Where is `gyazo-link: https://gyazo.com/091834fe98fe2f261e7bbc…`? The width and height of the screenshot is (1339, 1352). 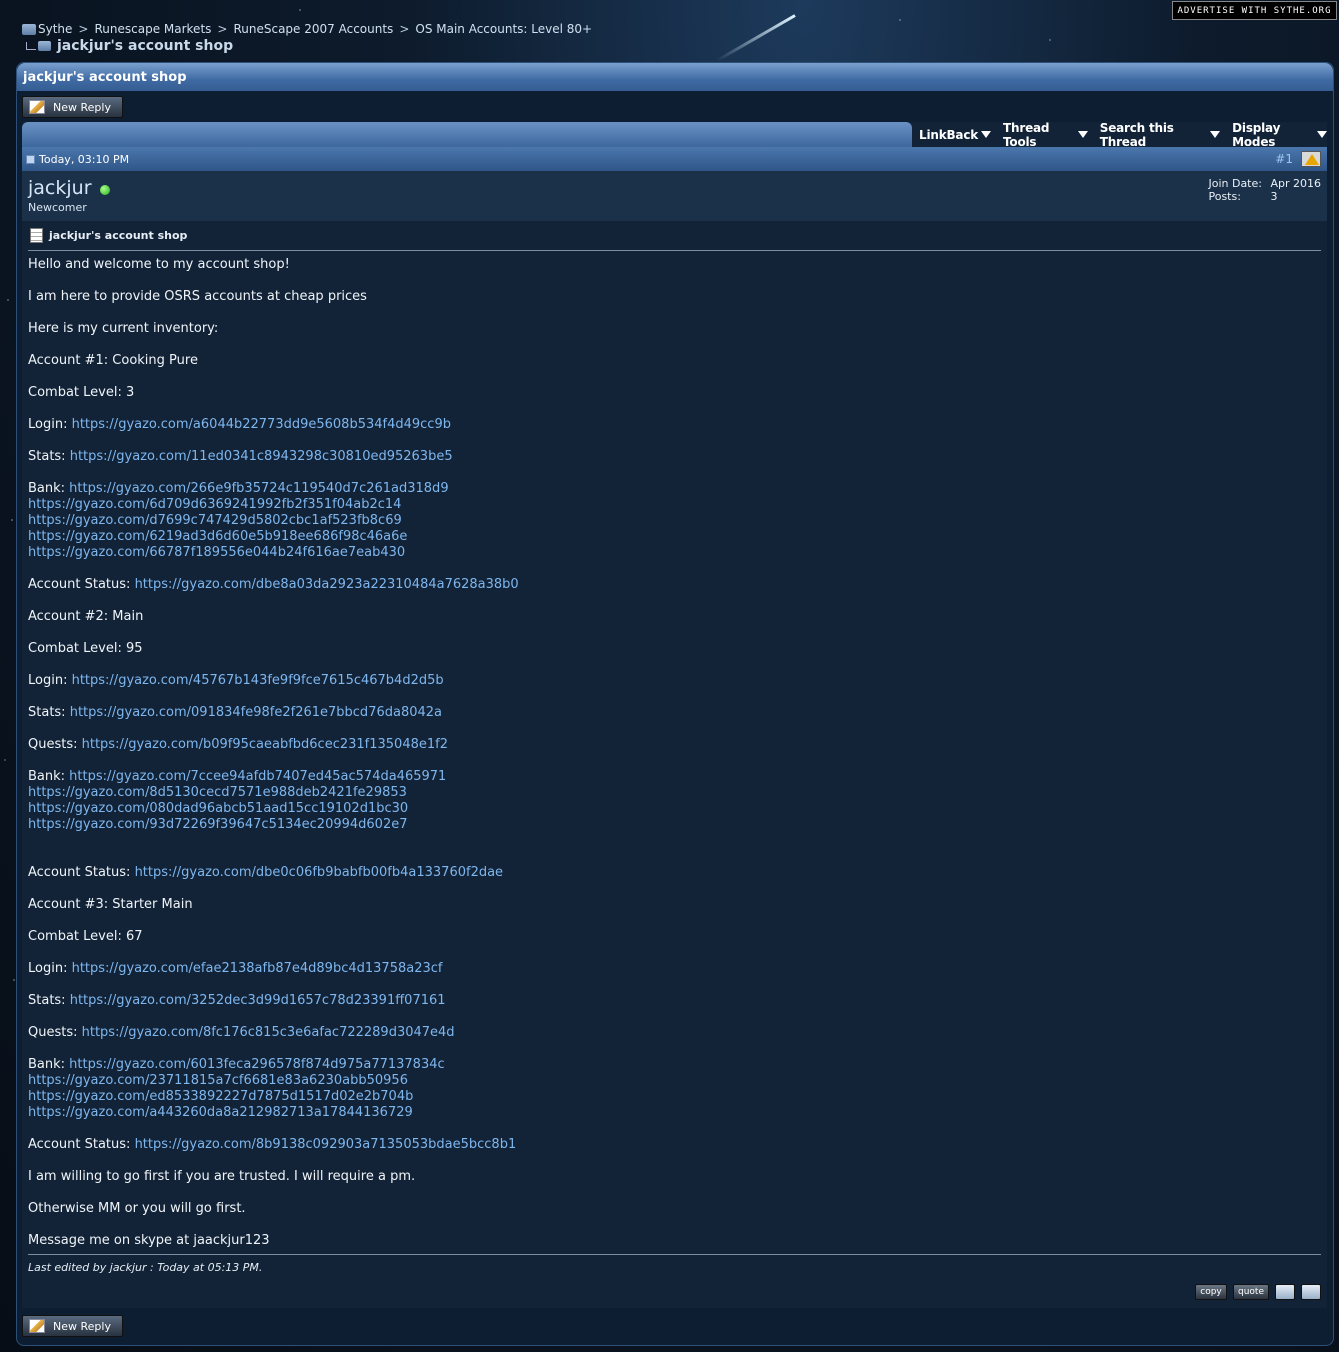 gyazo-link: https://gyazo.com/091834fe98fe2f261e7bbc… is located at coordinates (256, 712).